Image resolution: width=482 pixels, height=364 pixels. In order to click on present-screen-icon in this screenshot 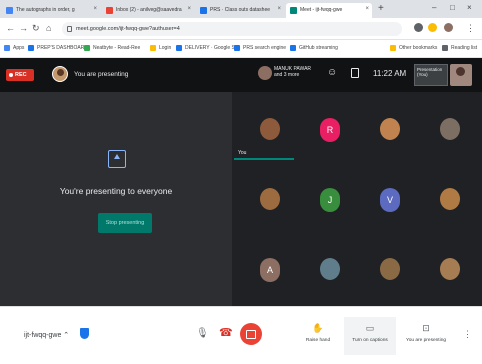, I will do `click(117, 159)`.